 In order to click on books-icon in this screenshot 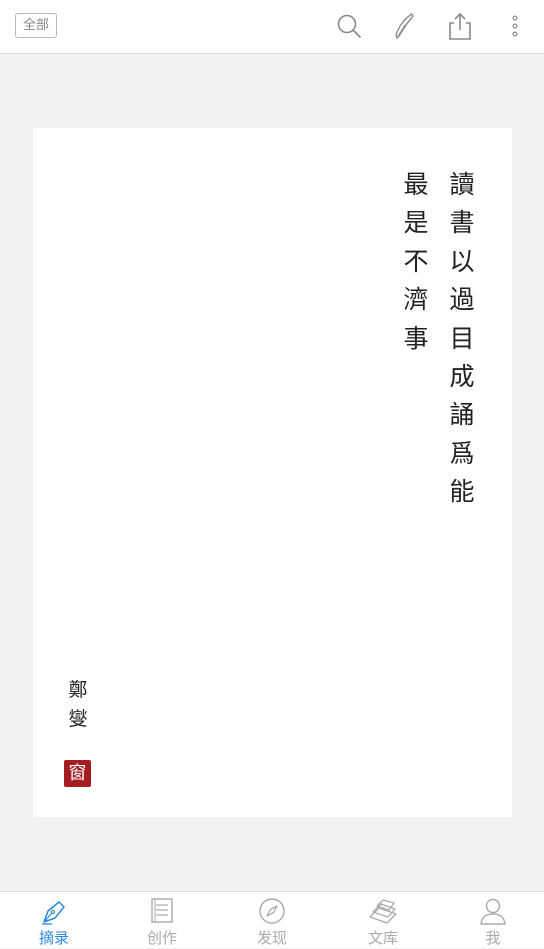, I will do `click(383, 911)`.